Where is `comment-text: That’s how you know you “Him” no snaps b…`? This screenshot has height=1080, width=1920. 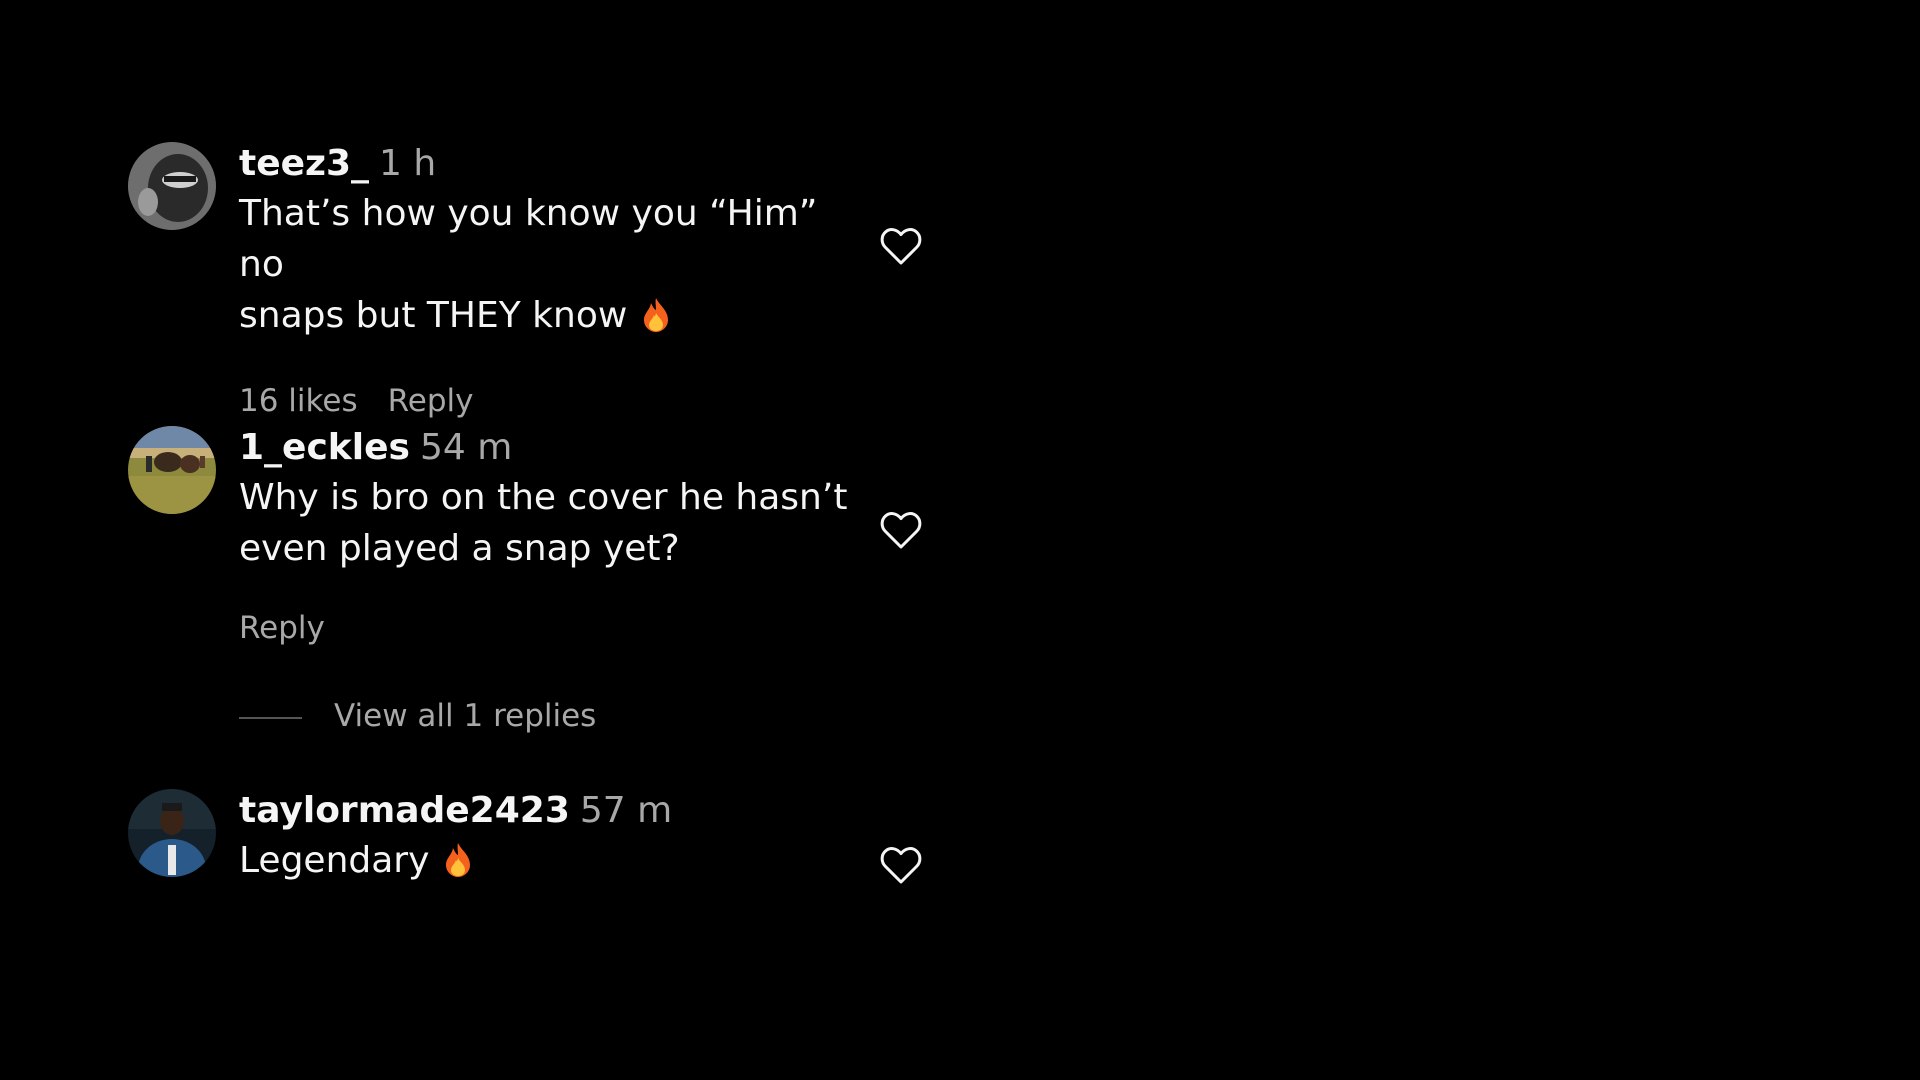 comment-text: That’s how you know you “Him” no snaps b… is located at coordinates (549, 267).